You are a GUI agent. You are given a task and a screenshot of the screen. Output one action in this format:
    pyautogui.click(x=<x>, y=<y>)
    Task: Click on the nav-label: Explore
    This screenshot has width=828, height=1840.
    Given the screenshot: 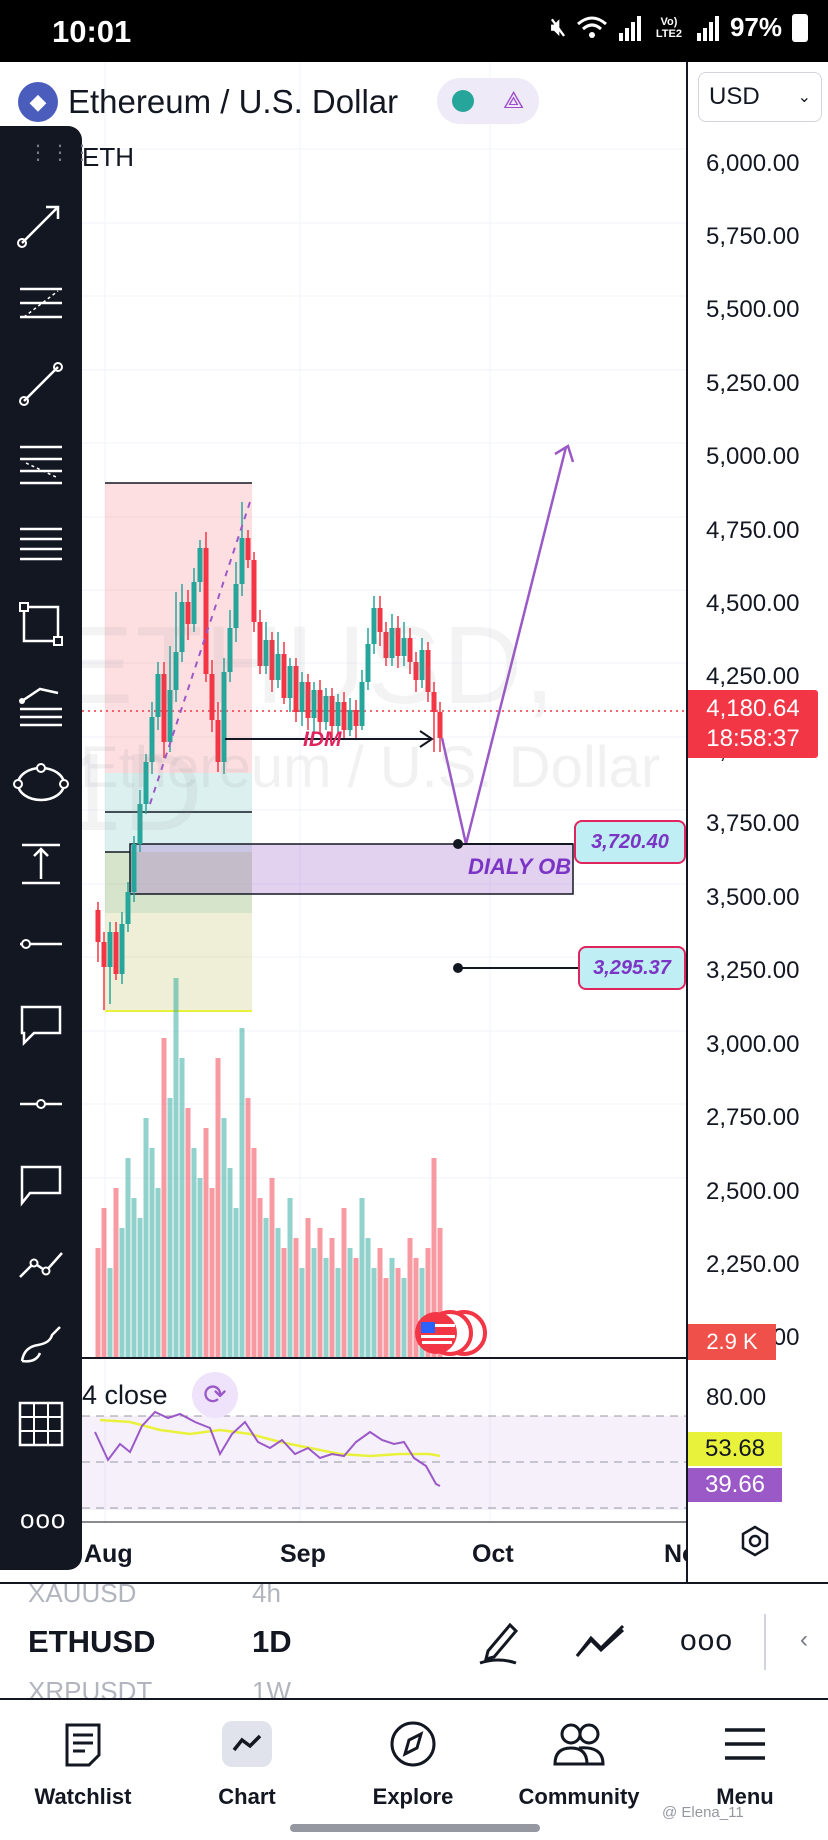 What is the action you would take?
    pyautogui.click(x=413, y=1796)
    